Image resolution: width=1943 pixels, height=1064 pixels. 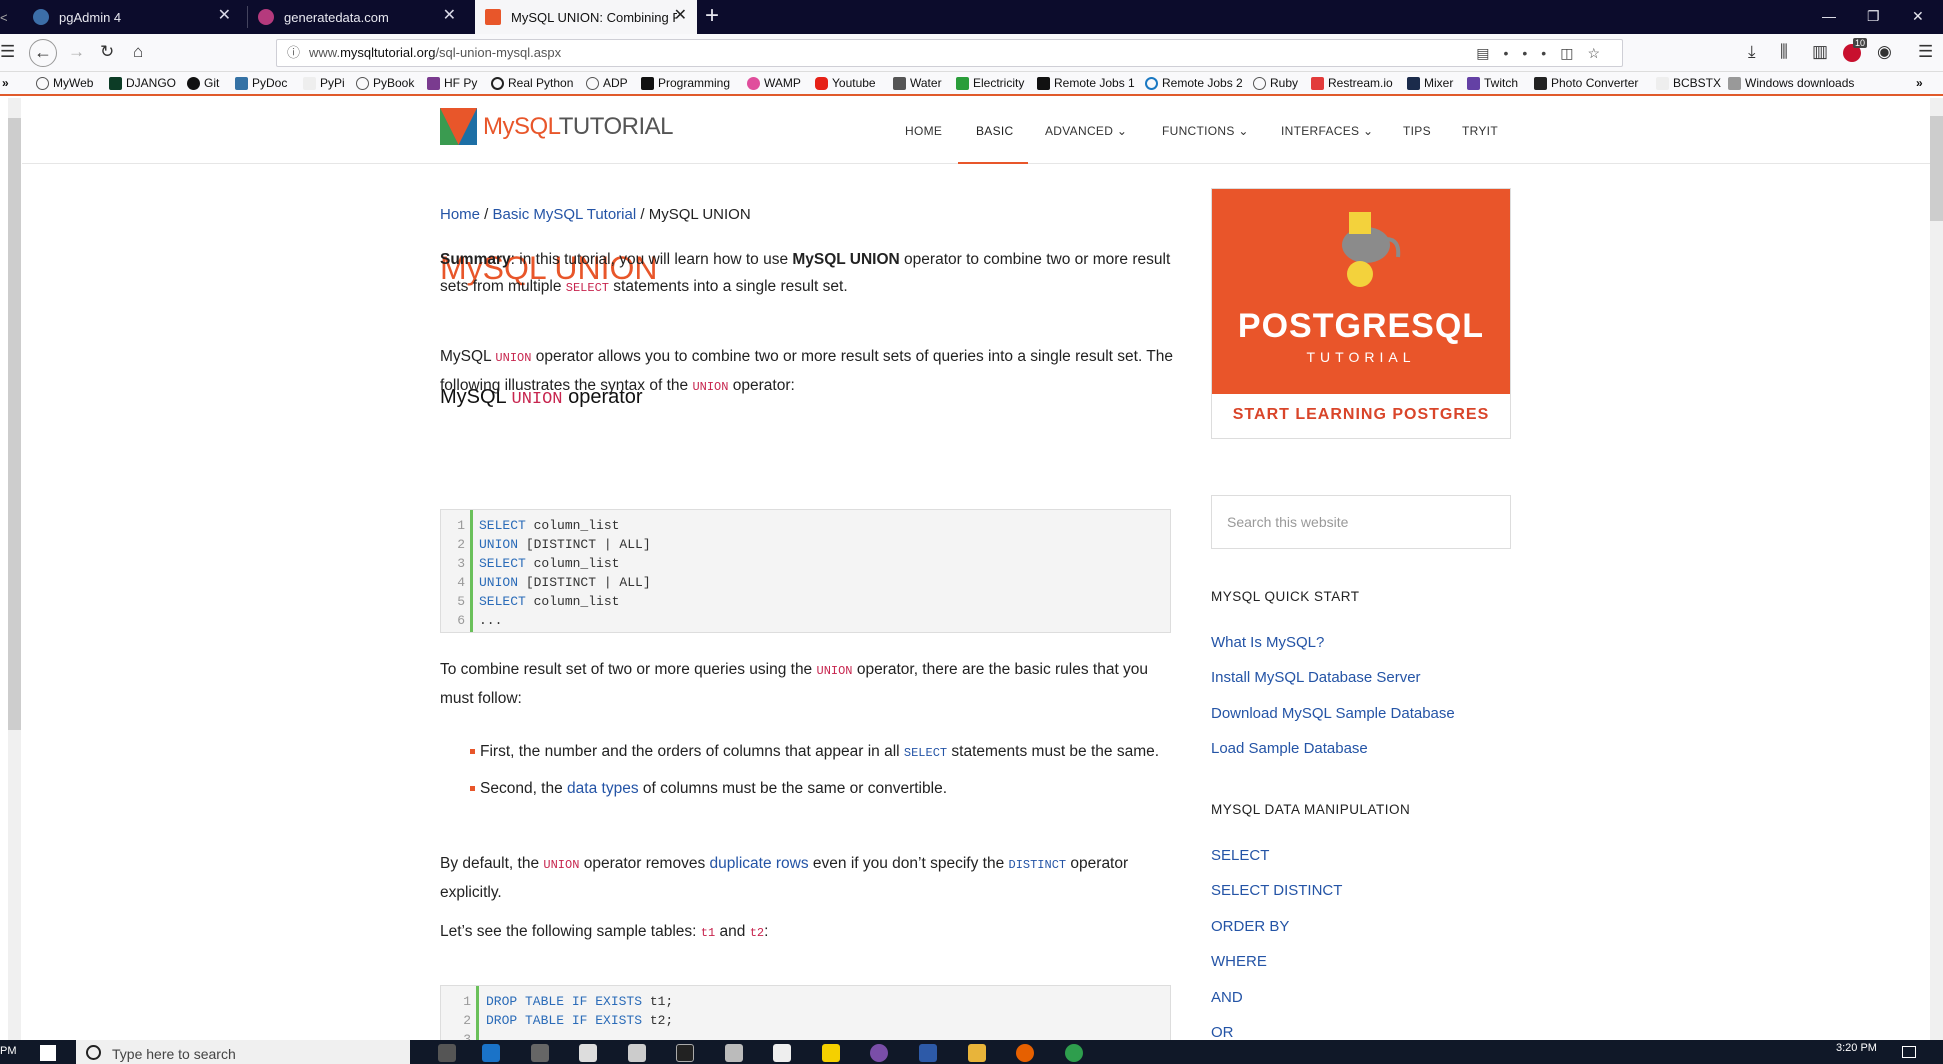 What do you see at coordinates (203, 83) in the screenshot?
I see `bookmark-git: Git` at bounding box center [203, 83].